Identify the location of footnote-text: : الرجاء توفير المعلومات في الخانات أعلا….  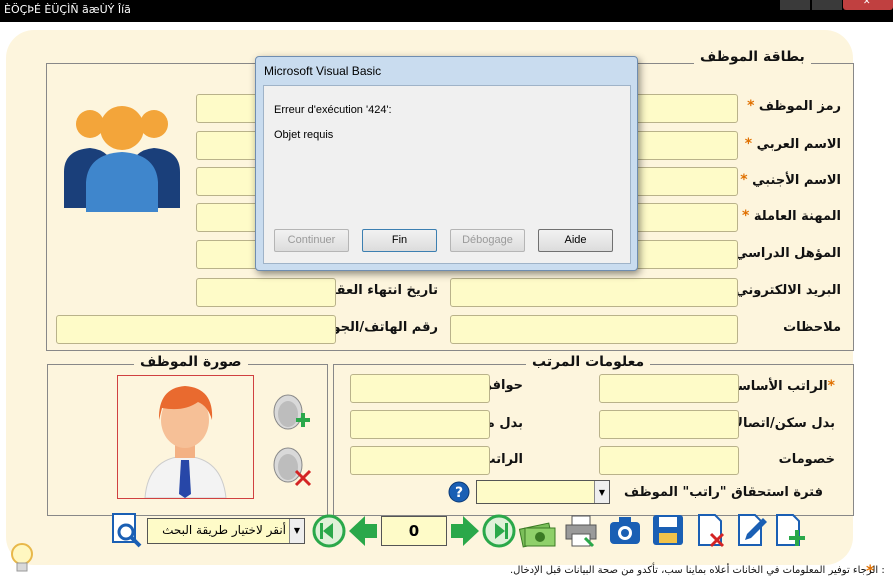
(697, 570).